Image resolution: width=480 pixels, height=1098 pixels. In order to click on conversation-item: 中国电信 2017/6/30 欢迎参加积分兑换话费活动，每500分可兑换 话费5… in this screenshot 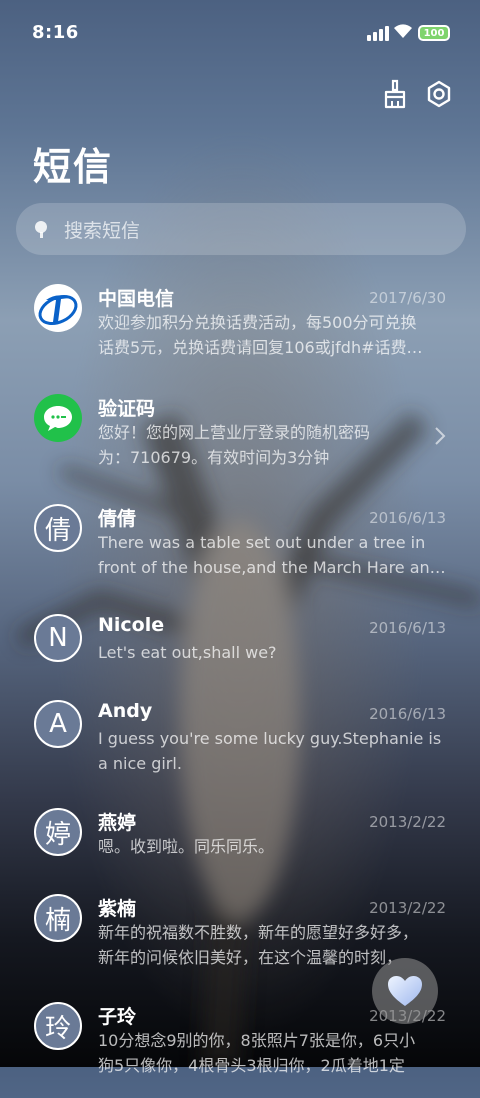, I will do `click(240, 325)`.